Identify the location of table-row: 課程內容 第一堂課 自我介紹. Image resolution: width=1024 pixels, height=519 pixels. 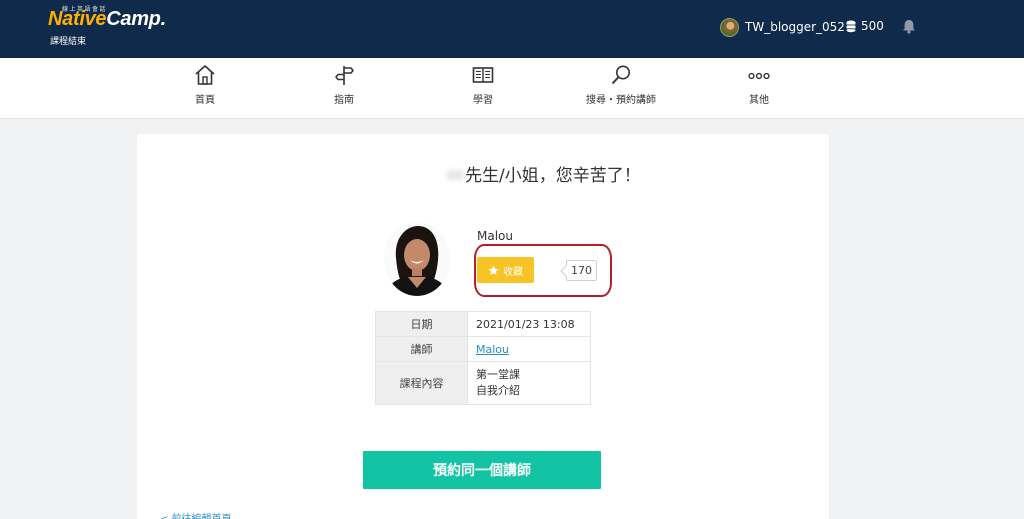
(483, 383).